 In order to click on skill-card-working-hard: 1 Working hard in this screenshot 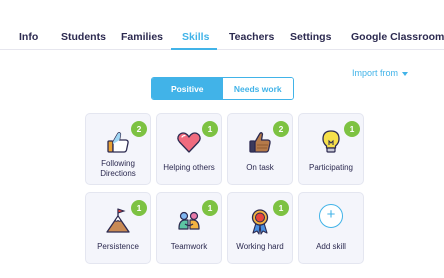, I will do `click(260, 228)`.